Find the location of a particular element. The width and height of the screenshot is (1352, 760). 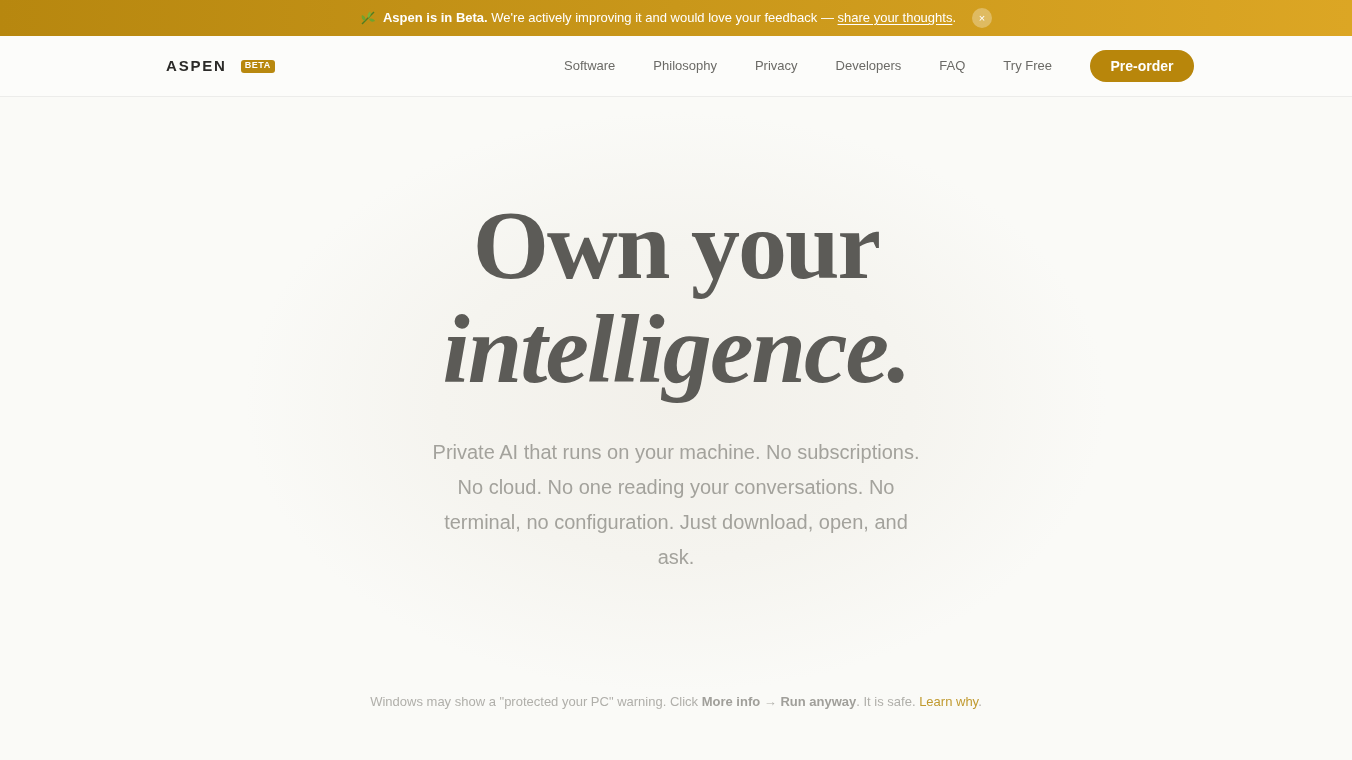

pre-order-button: Pre-order is located at coordinates (1142, 66).